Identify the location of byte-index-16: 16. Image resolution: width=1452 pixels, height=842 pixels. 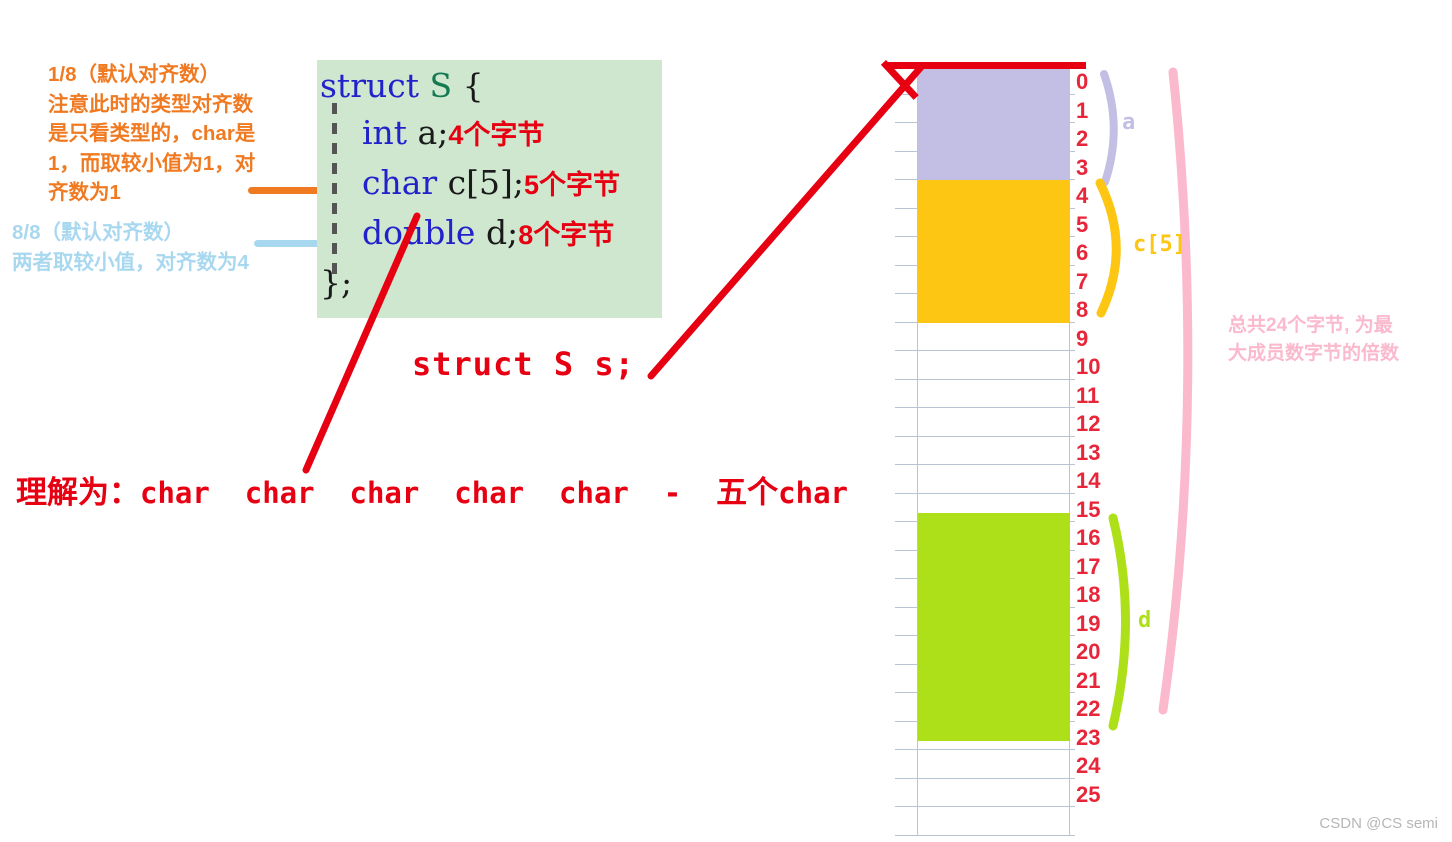
(1088, 537).